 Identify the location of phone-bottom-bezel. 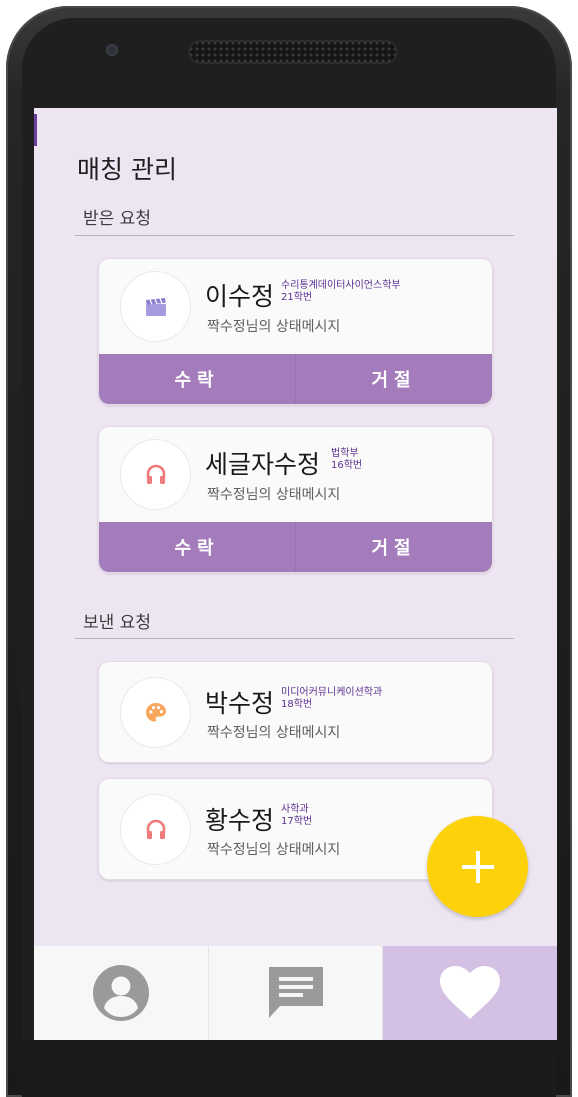
(289, 1068).